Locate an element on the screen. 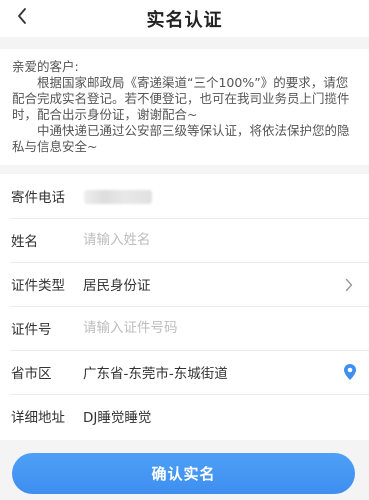 Image resolution: width=369 pixels, height=500 pixels. id-type-value: 居民身份证 is located at coordinates (117, 284).